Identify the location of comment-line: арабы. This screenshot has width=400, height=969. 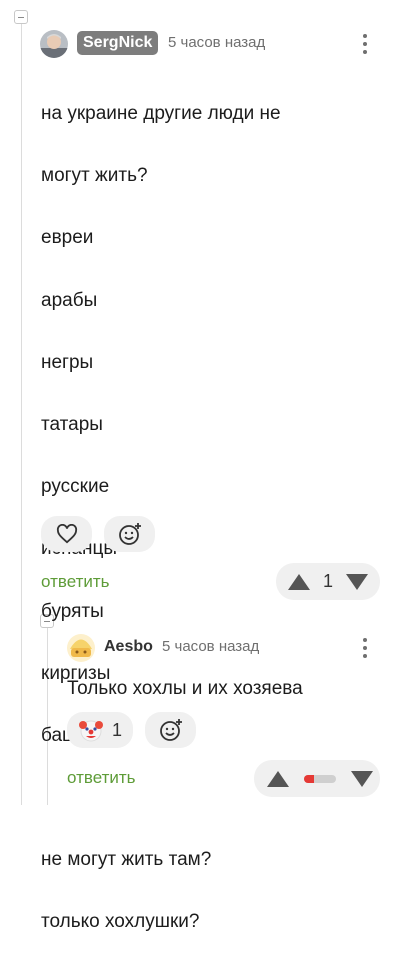
(69, 300).